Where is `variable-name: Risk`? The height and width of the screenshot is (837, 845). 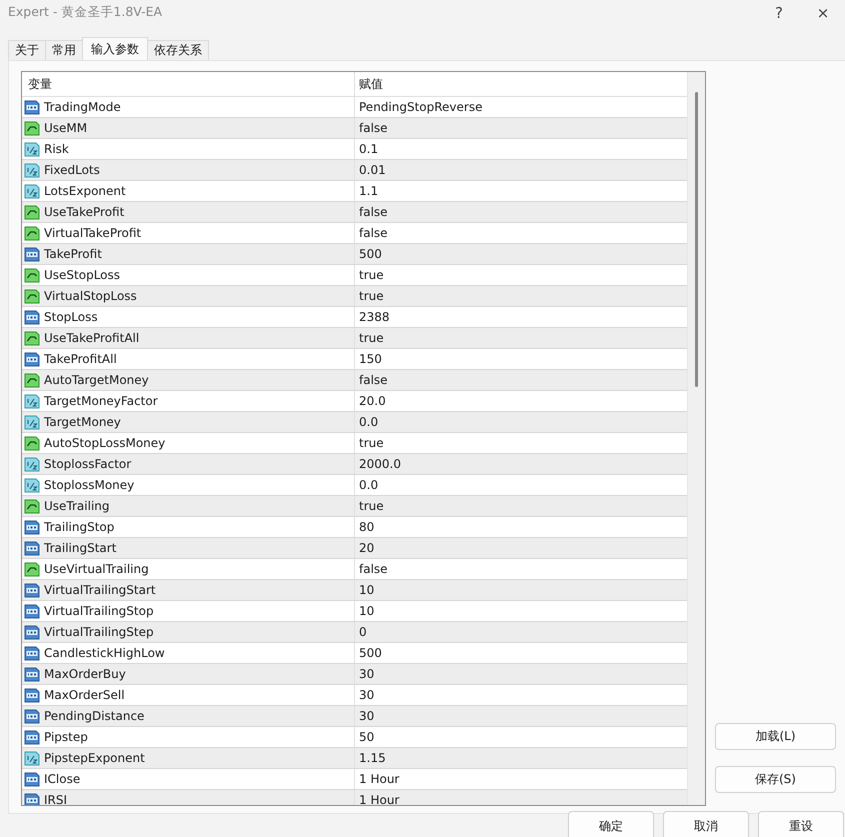
variable-name: Risk is located at coordinates (56, 149).